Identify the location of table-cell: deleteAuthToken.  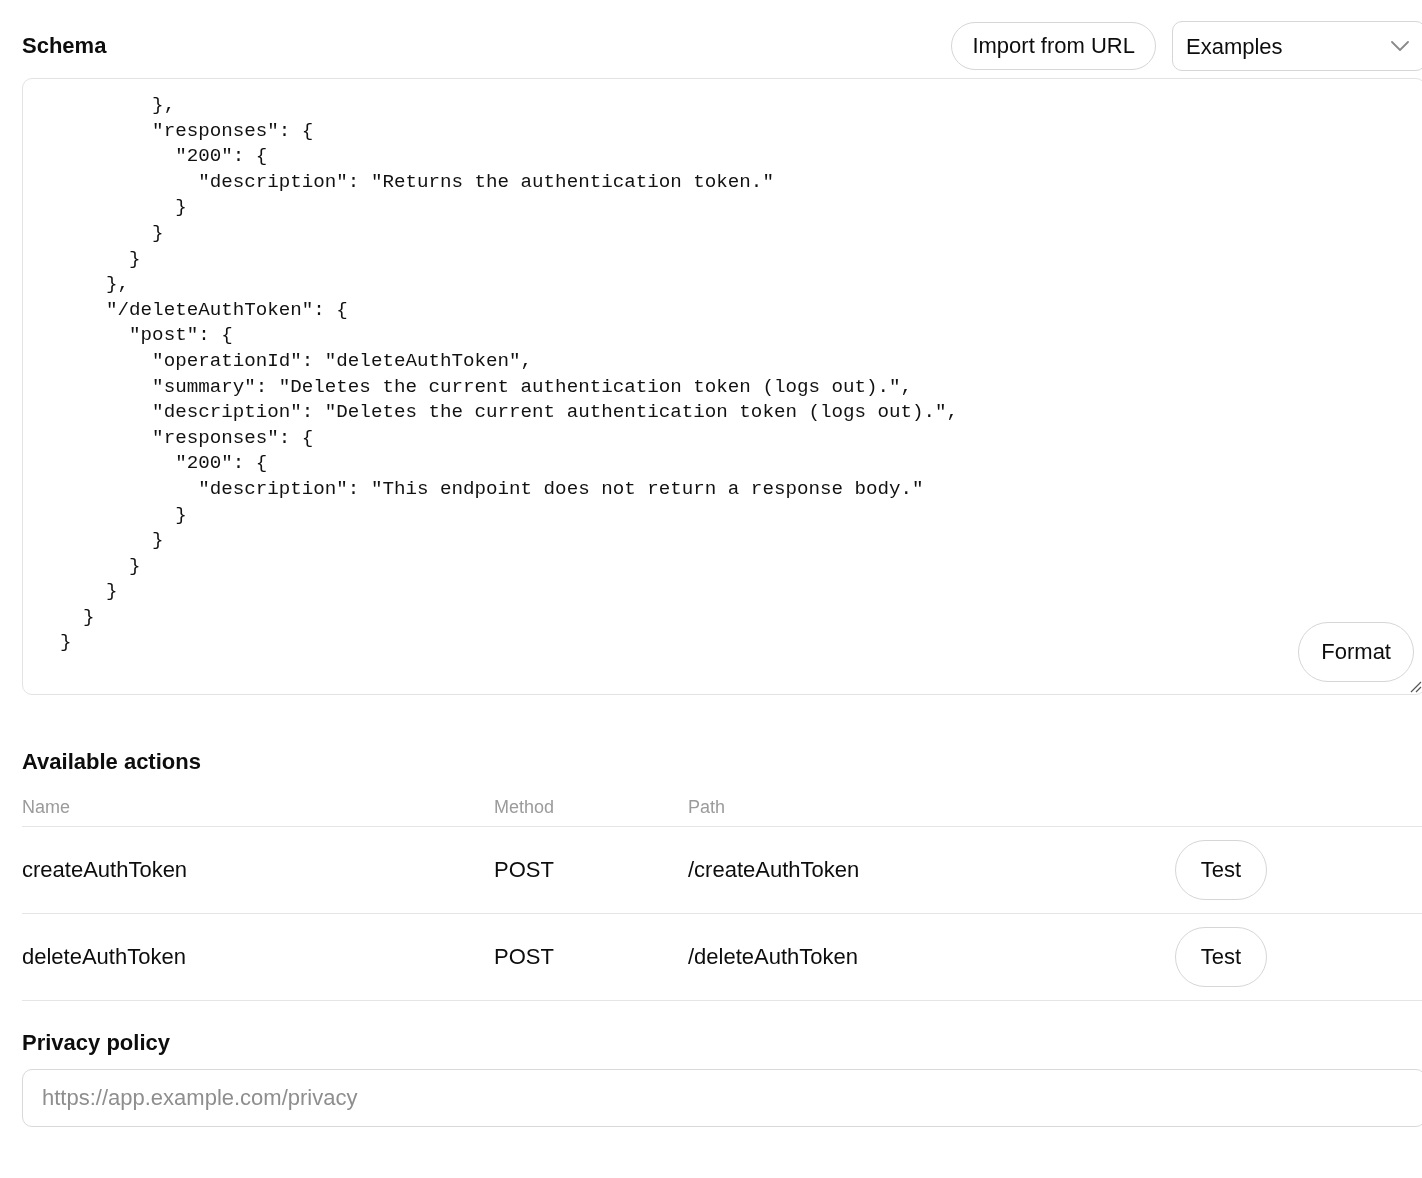
(104, 956).